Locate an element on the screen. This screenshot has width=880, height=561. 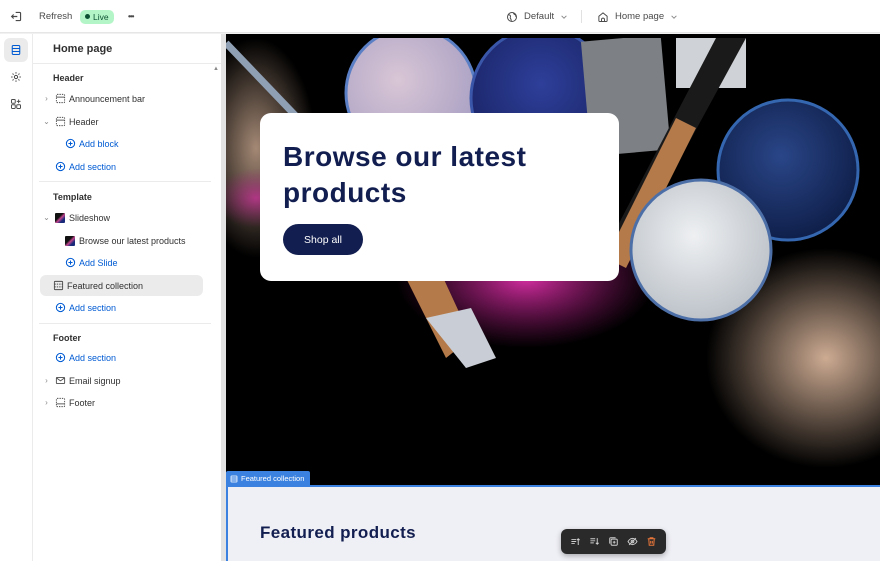
hide-button is located at coordinates (633, 542).